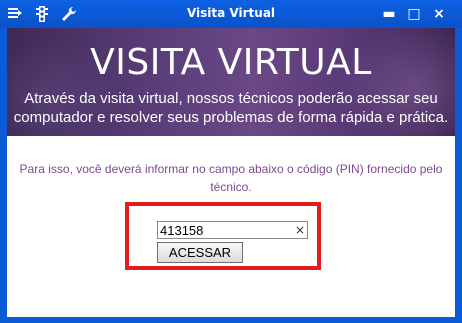  I want to click on close-button: ×, so click(439, 14).